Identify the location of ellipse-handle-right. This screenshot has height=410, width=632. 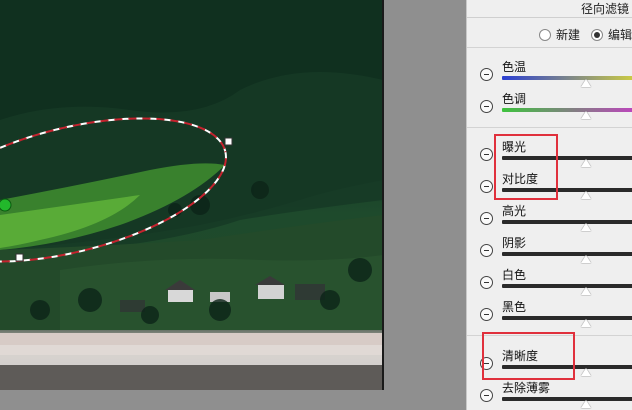
(228, 141).